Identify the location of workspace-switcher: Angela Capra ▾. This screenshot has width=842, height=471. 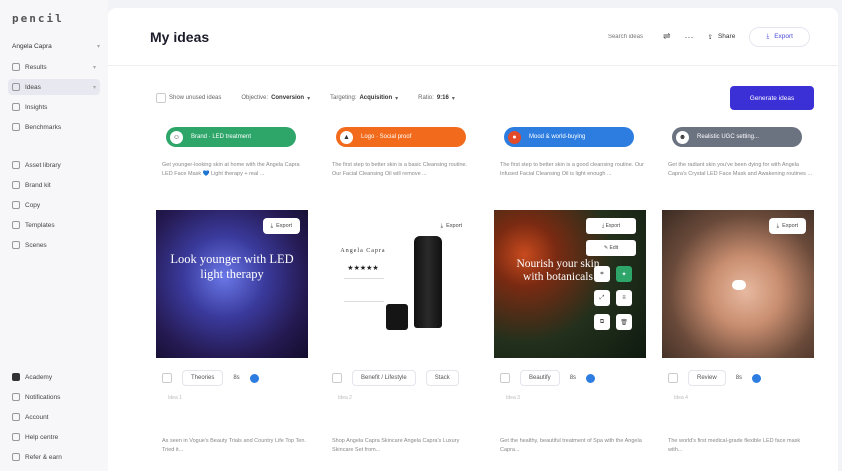
(56, 46).